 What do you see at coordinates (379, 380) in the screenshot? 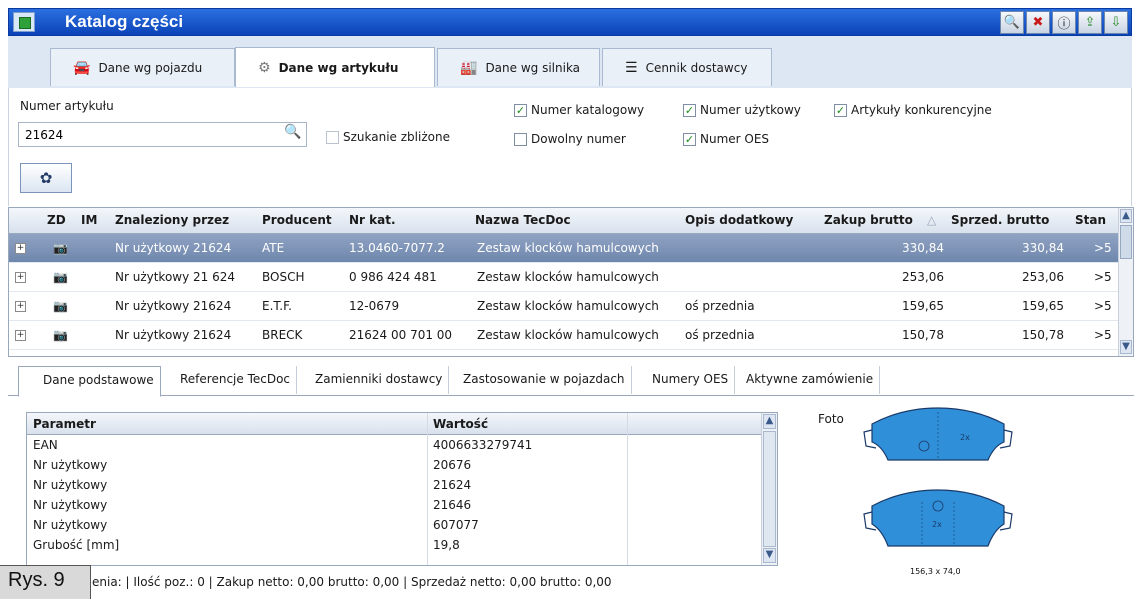
I see `tab-supplier-substitutes: Zamienniki dostawcy` at bounding box center [379, 380].